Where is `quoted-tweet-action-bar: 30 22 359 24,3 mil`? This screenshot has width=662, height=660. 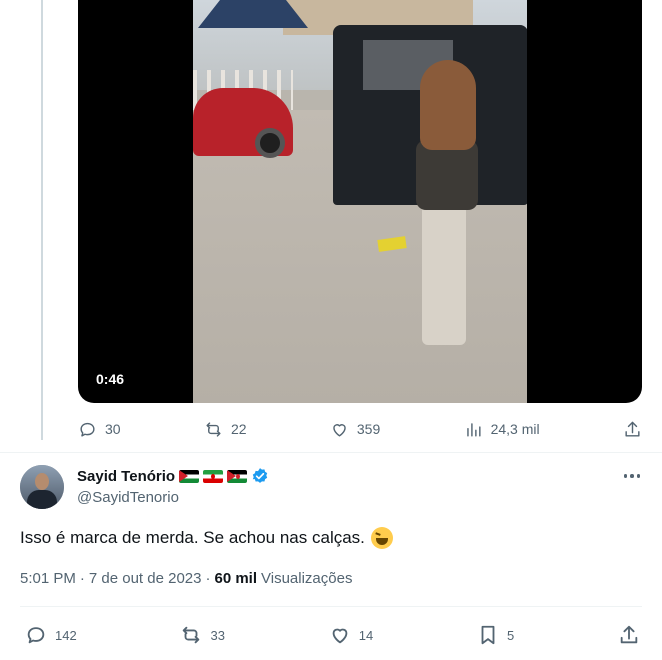
quoted-tweet-action-bar: 30 22 359 24,3 mil is located at coordinates (360, 429).